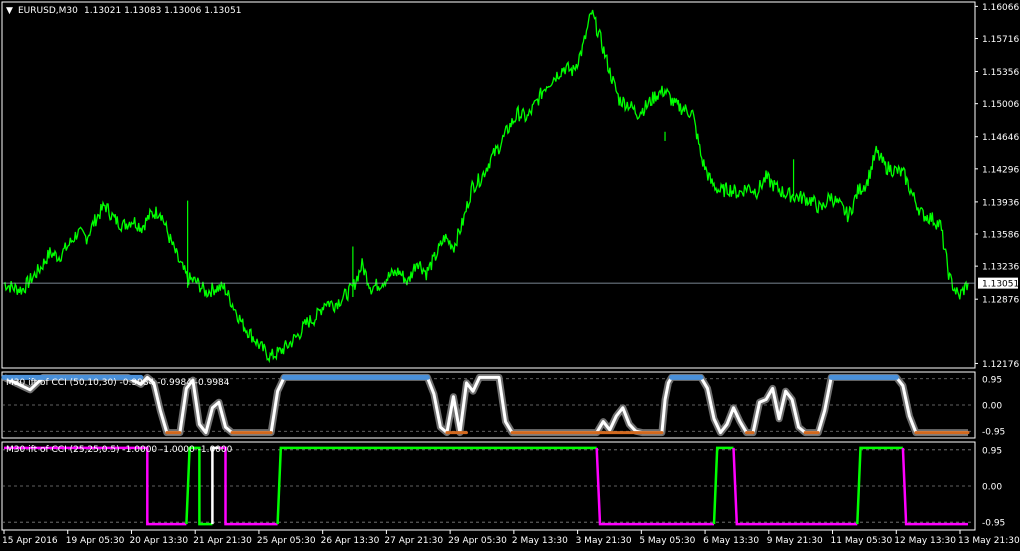  I want to click on time-tick-label: 15 Apr 2016, so click(30, 541).